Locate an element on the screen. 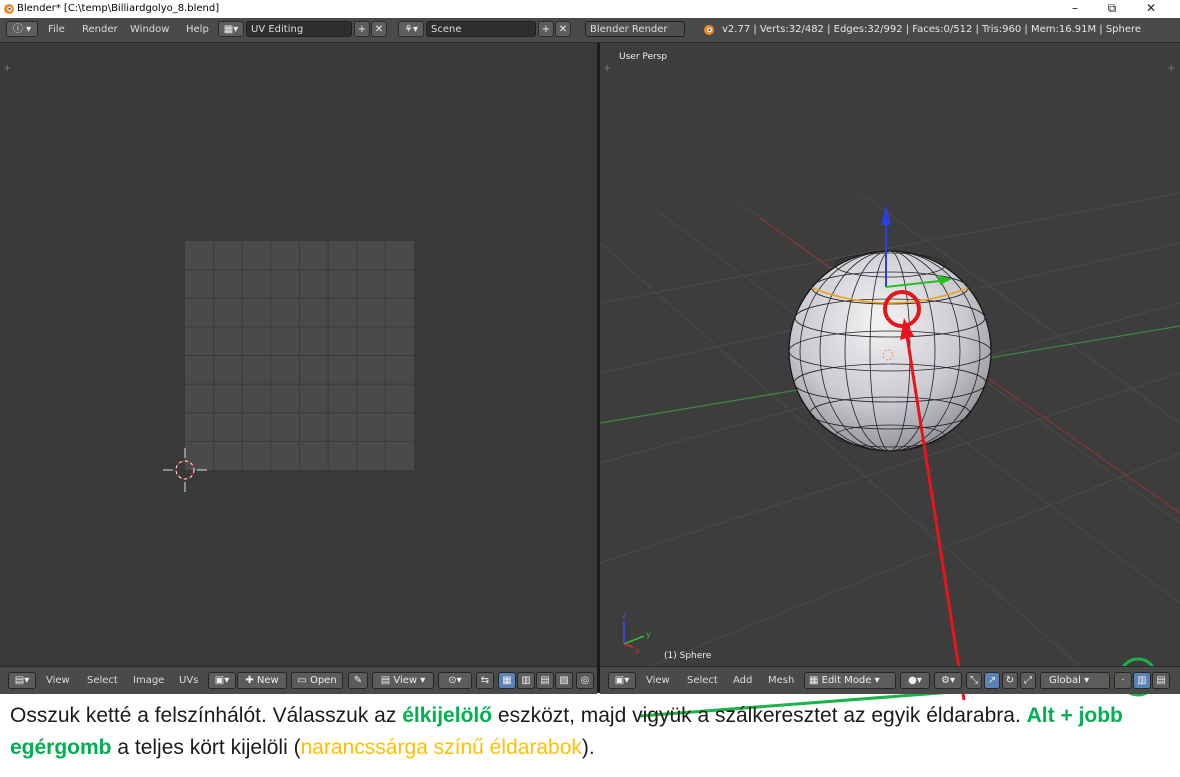 Image resolution: width=1180 pixels, height=777 pixels. scale-manipulator-icon: ⤢ is located at coordinates (1028, 680).